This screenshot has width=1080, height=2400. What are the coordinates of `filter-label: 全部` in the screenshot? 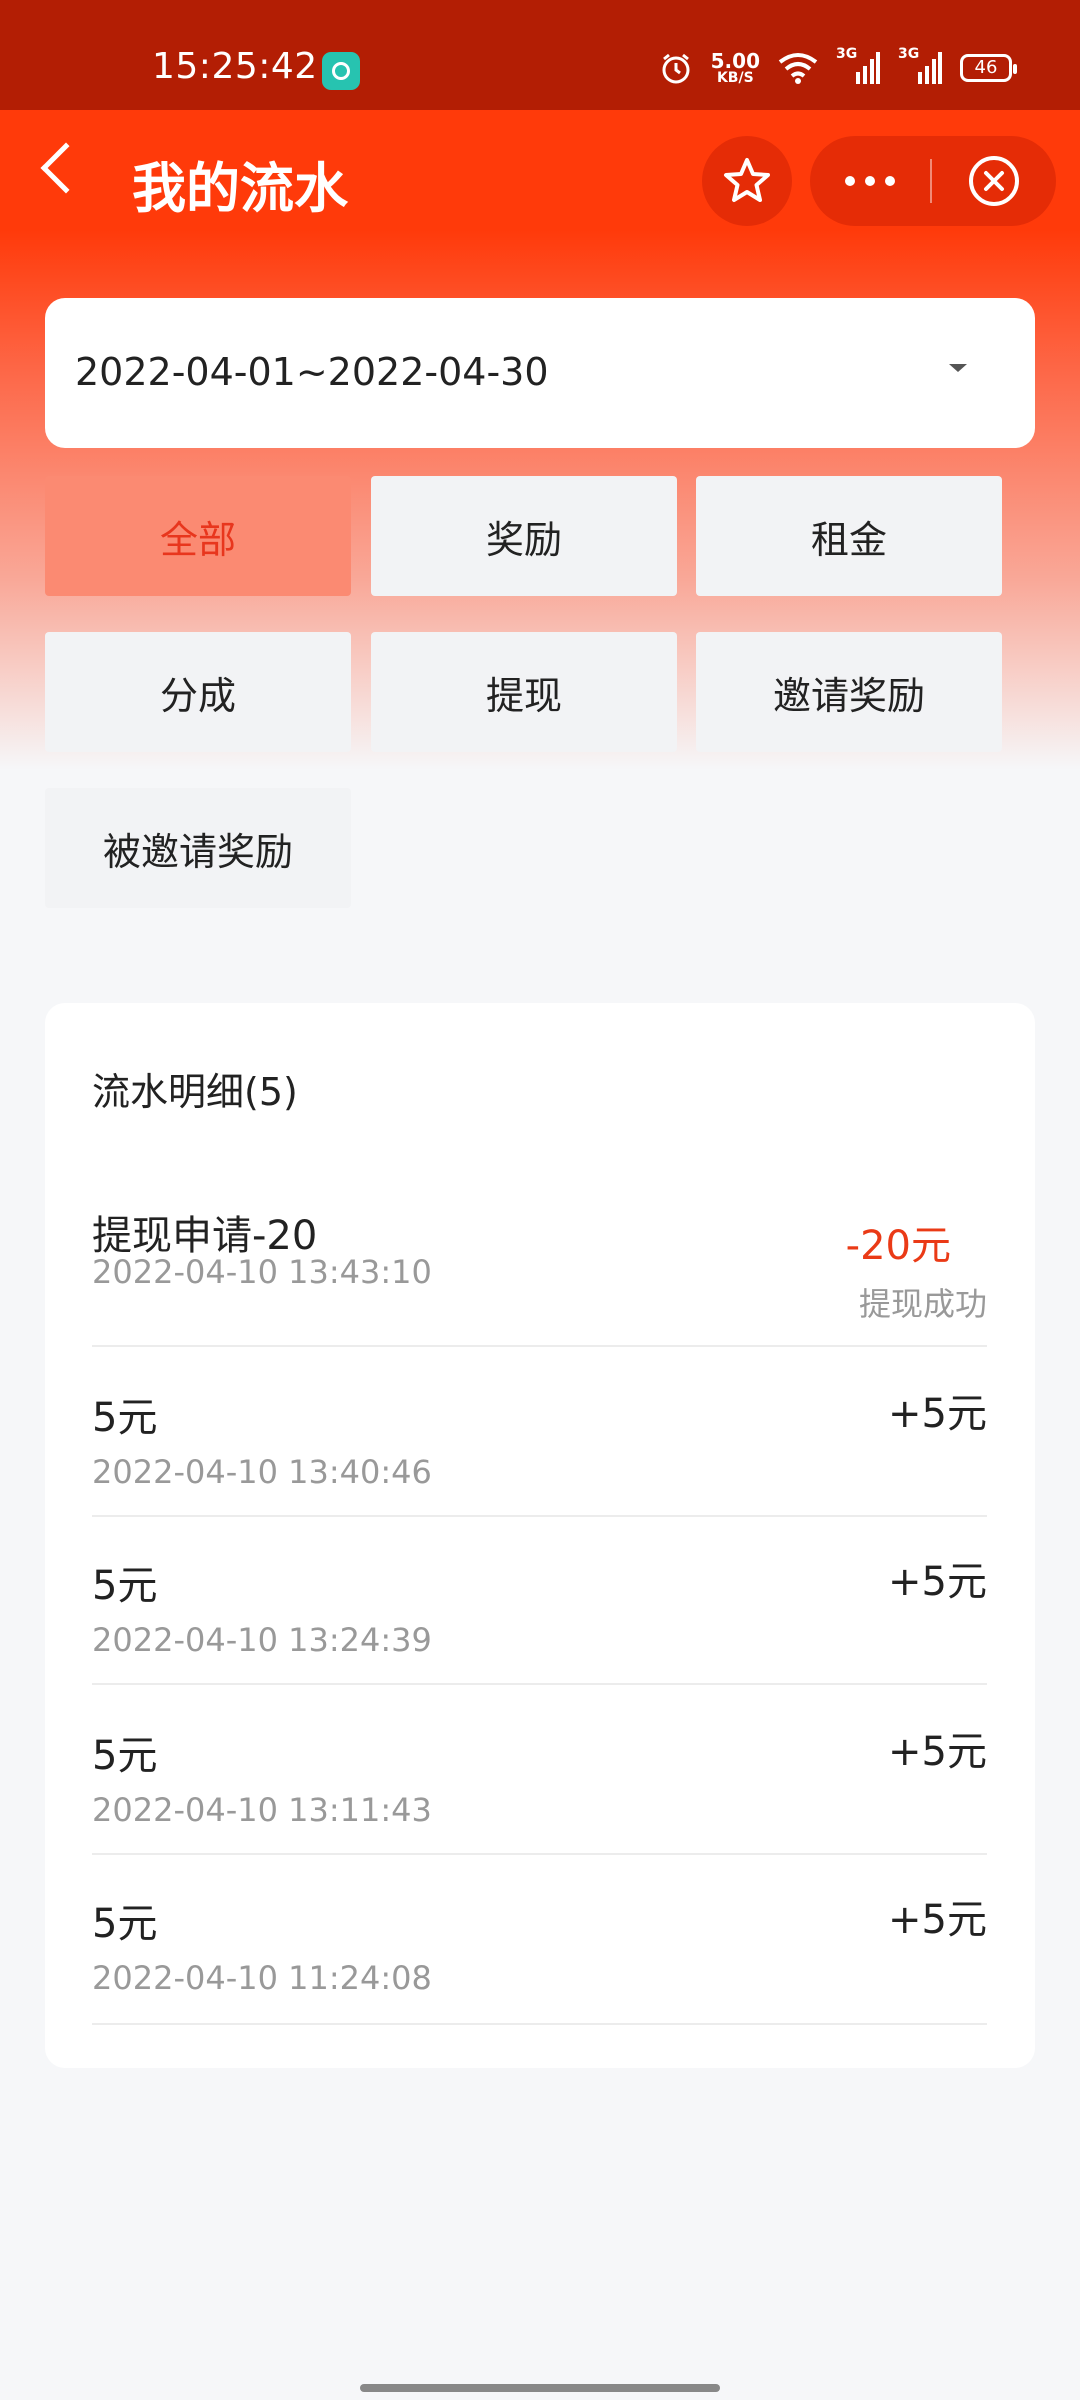 It's located at (197, 539).